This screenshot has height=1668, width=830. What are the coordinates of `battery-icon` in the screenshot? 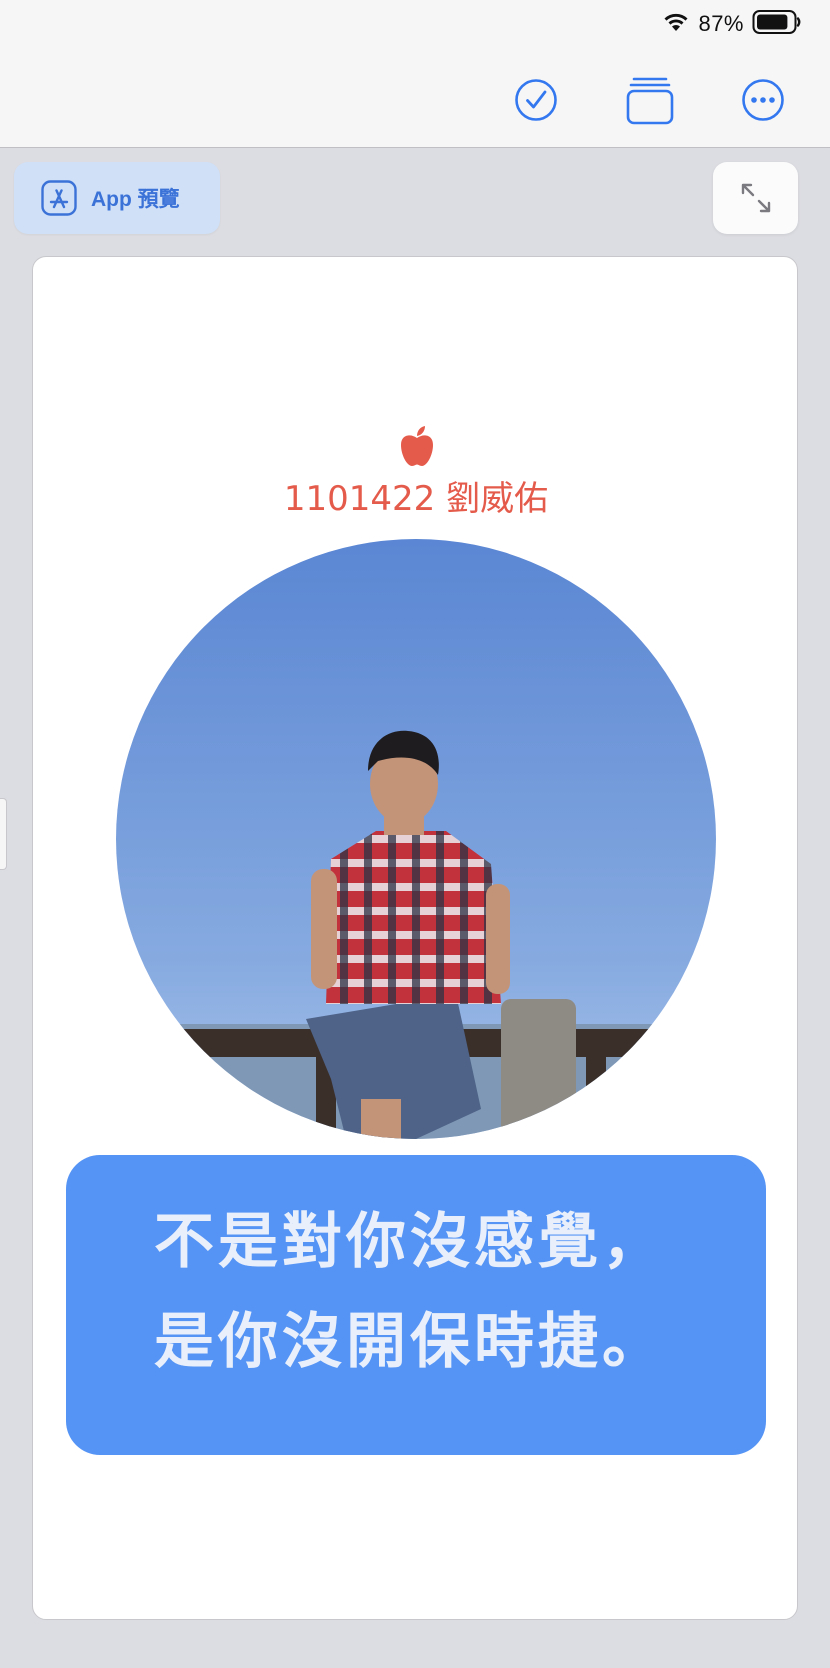 It's located at (777, 24).